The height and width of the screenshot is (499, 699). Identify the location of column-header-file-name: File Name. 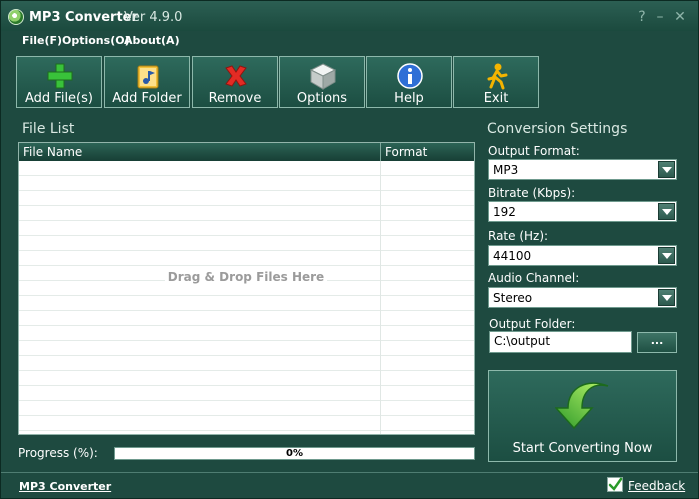
(52, 152).